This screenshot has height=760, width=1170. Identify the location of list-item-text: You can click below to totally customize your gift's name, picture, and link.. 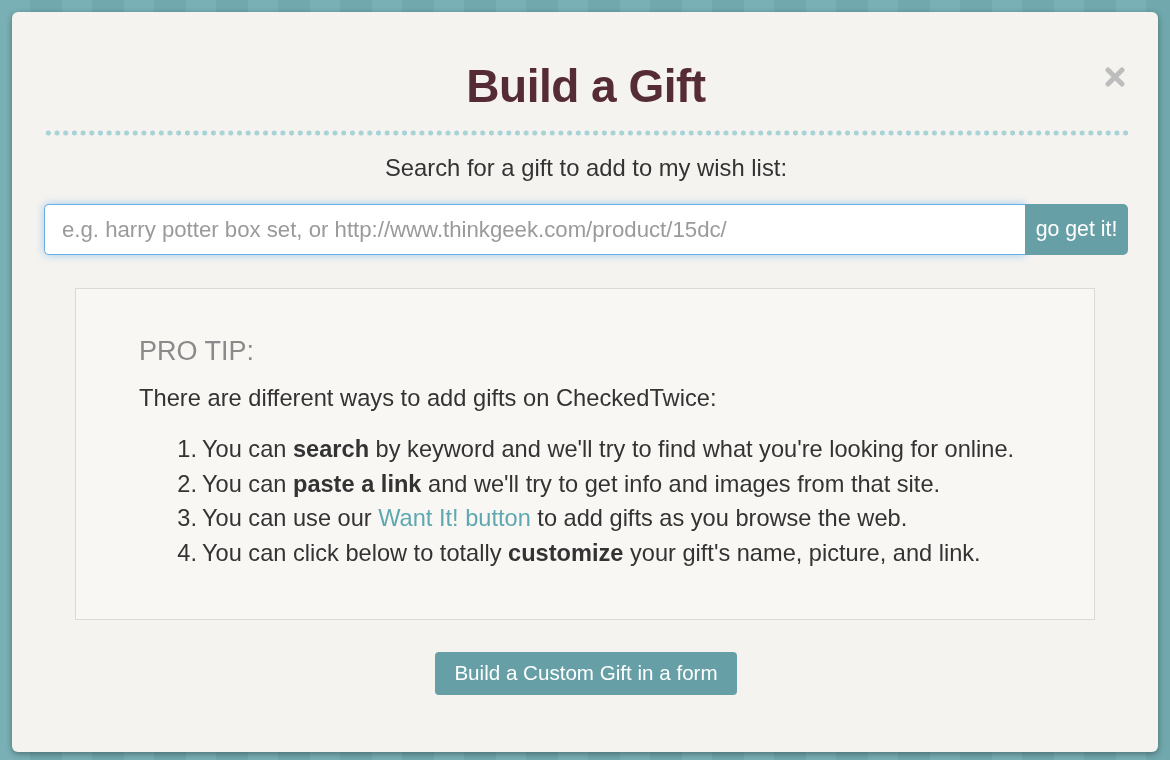
(592, 554).